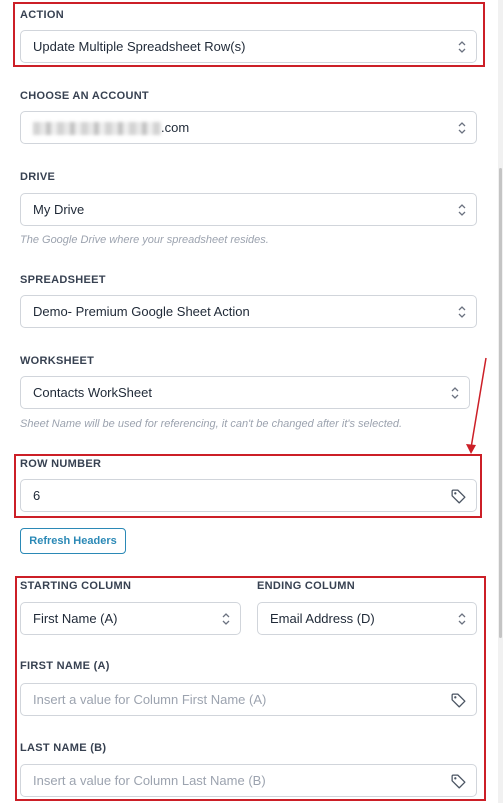  I want to click on row-number-label: ROW NUMBER, so click(61, 464).